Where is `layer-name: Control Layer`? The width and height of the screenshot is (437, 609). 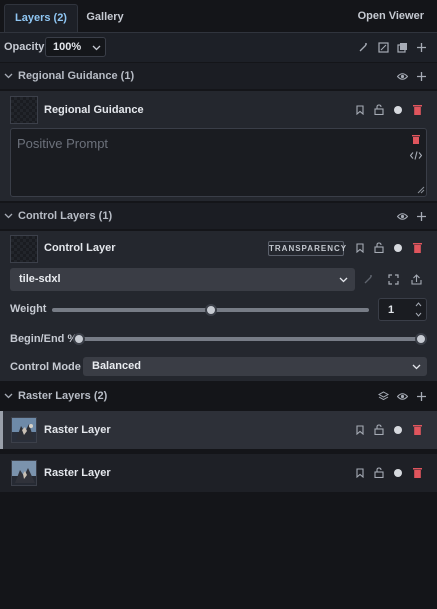
layer-name: Control Layer is located at coordinates (80, 248).